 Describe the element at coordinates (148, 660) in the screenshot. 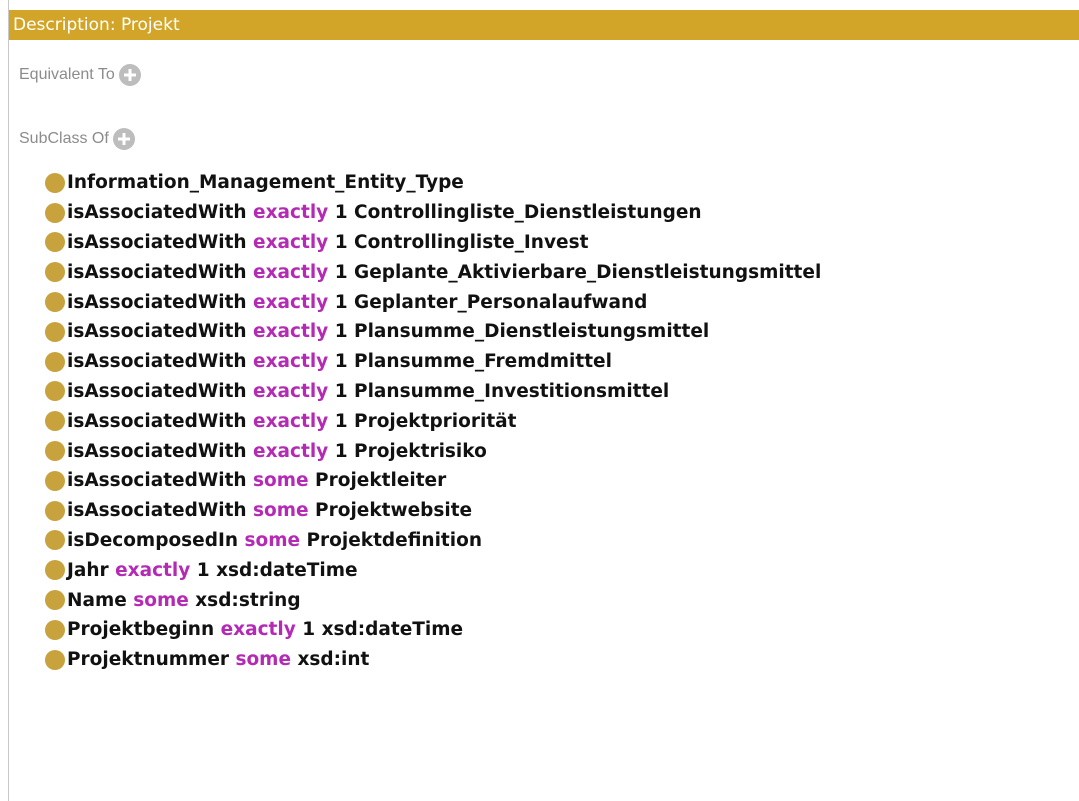

I see `axiom-property: Projektnummer` at that location.